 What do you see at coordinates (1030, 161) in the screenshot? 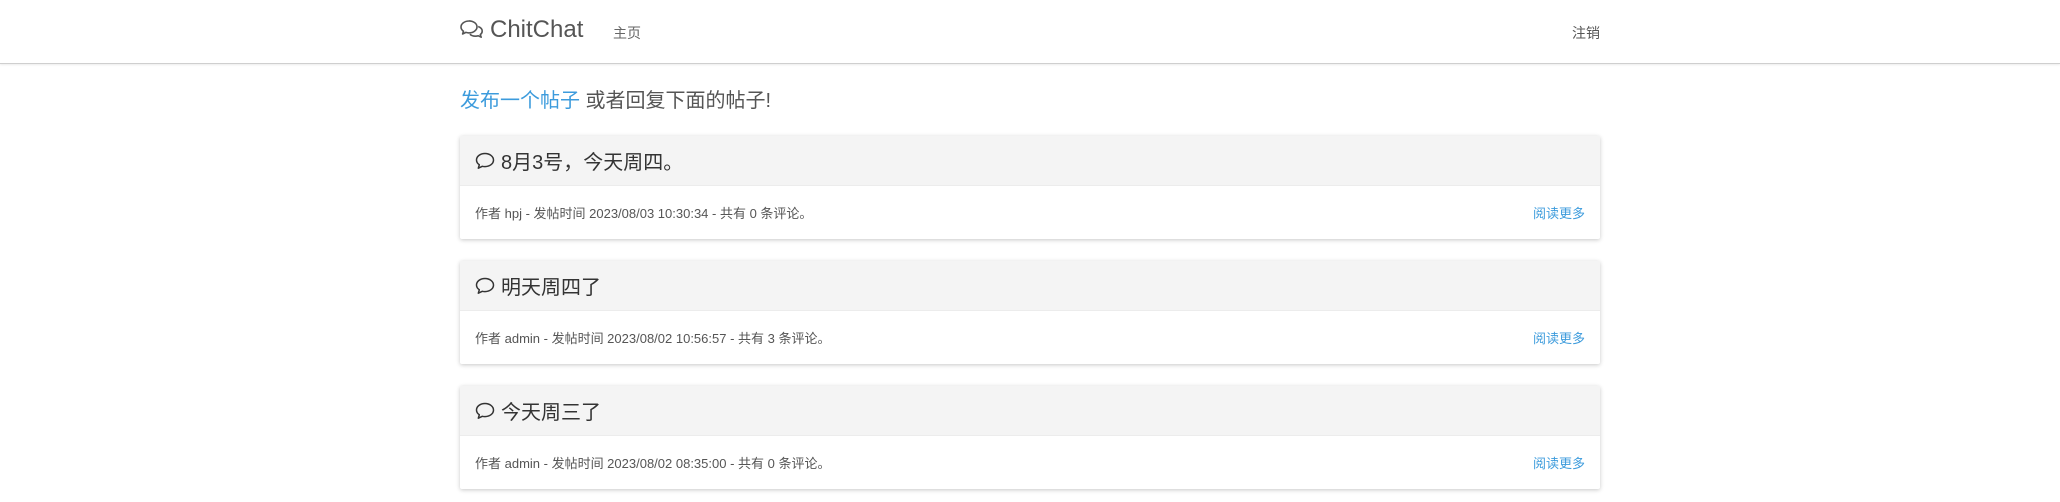
I see `post-header: 8月3号，今天周四。` at bounding box center [1030, 161].